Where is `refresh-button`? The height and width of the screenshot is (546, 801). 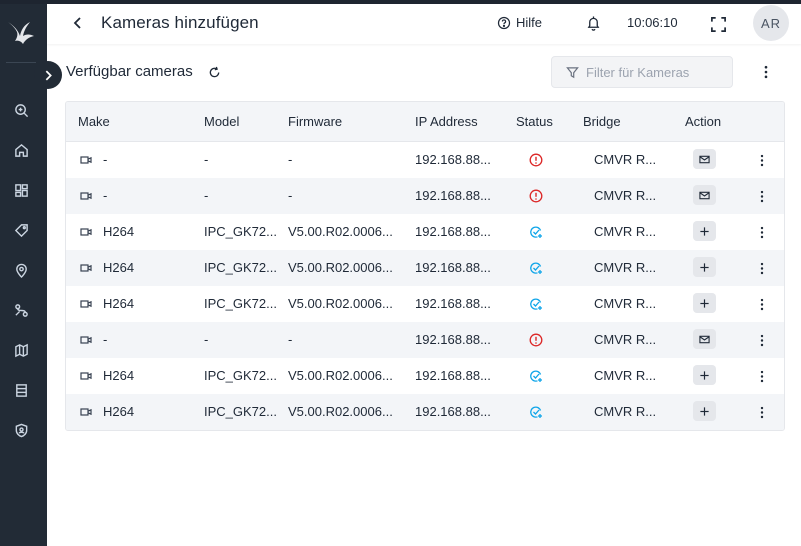 refresh-button is located at coordinates (214, 72).